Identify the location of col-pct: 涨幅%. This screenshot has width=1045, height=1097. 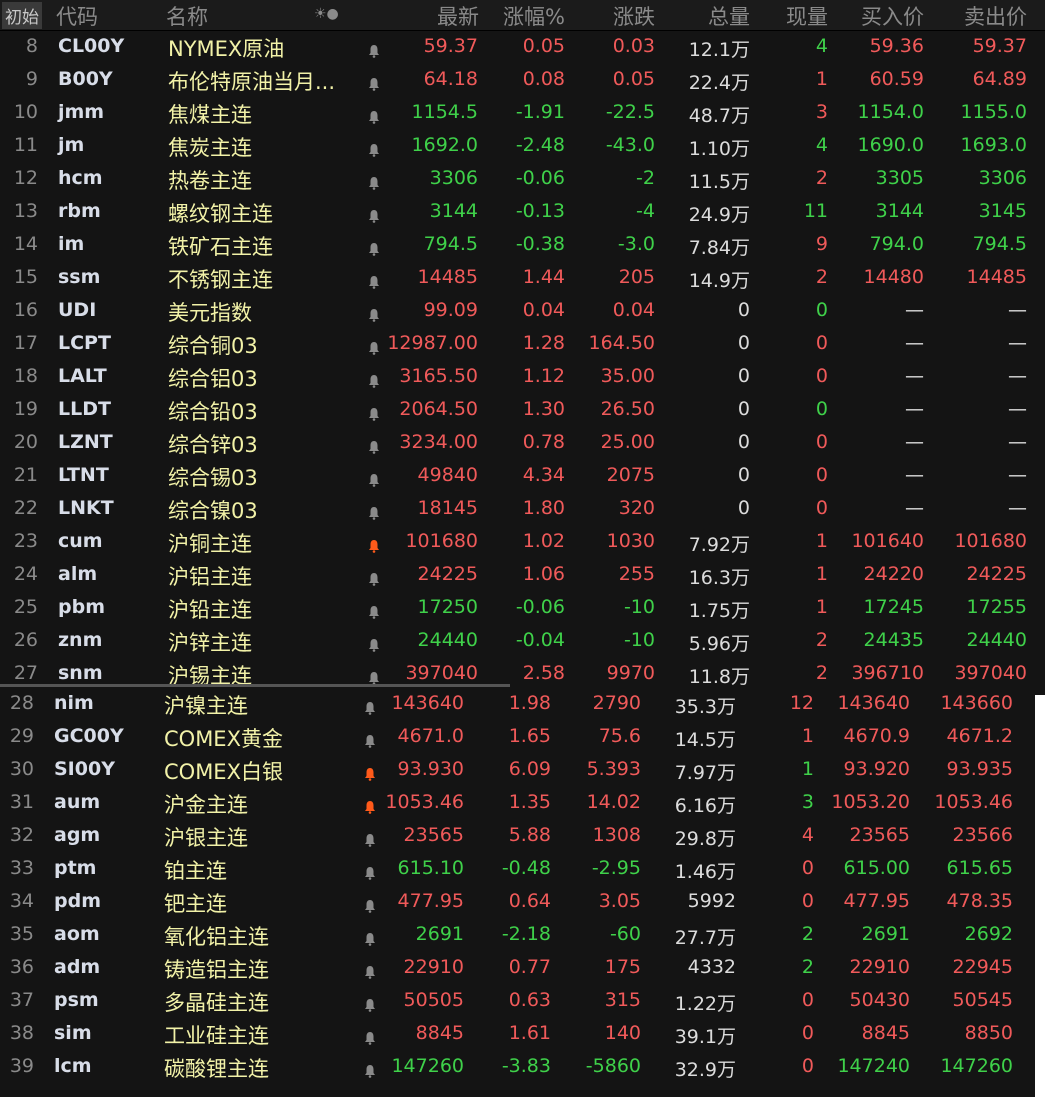
(534, 16).